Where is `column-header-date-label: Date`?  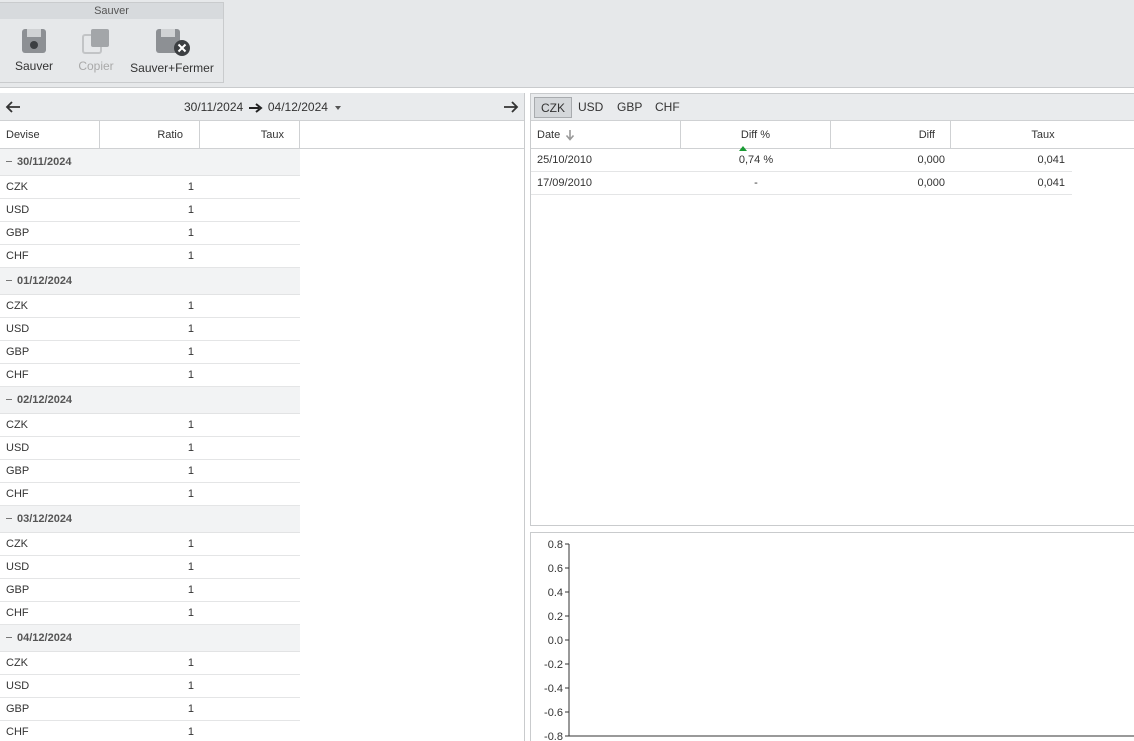 column-header-date-label: Date is located at coordinates (549, 135).